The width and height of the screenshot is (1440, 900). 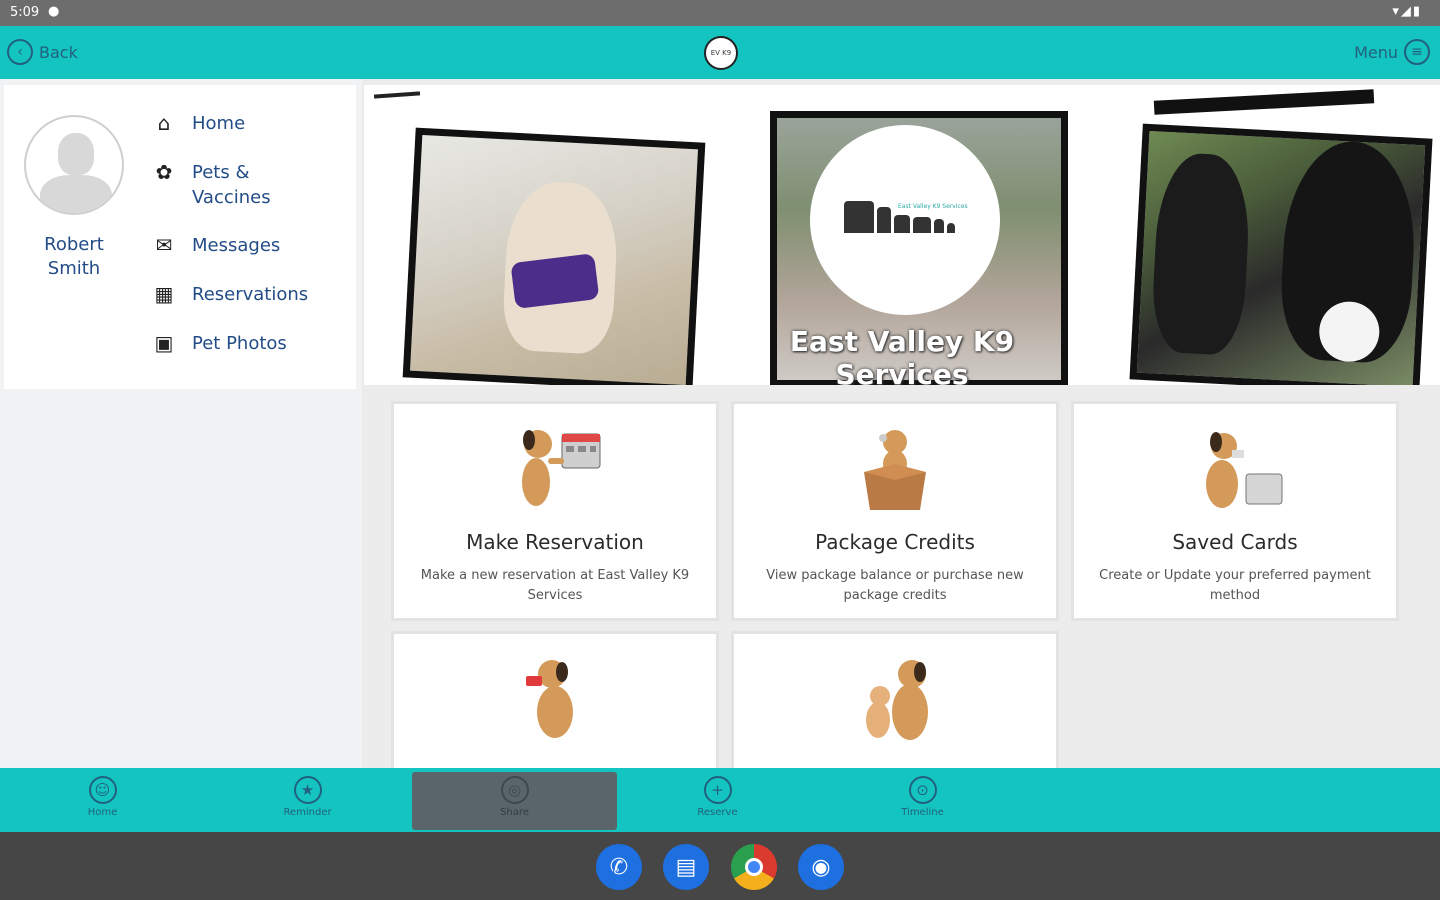 I want to click on nav-item-messages: ✉ Messages, so click(x=215, y=245).